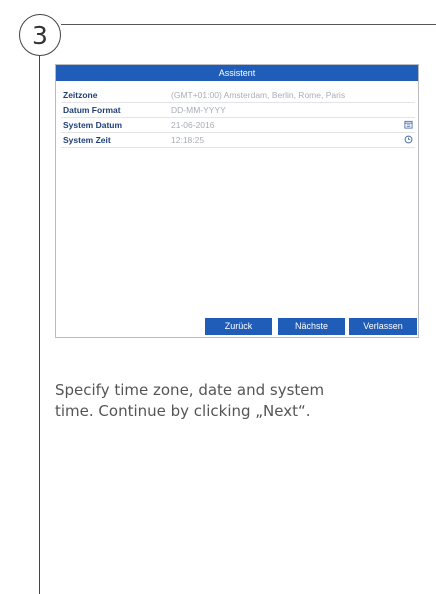  What do you see at coordinates (187, 140) in the screenshot?
I see `system-time-field: 12:18:25` at bounding box center [187, 140].